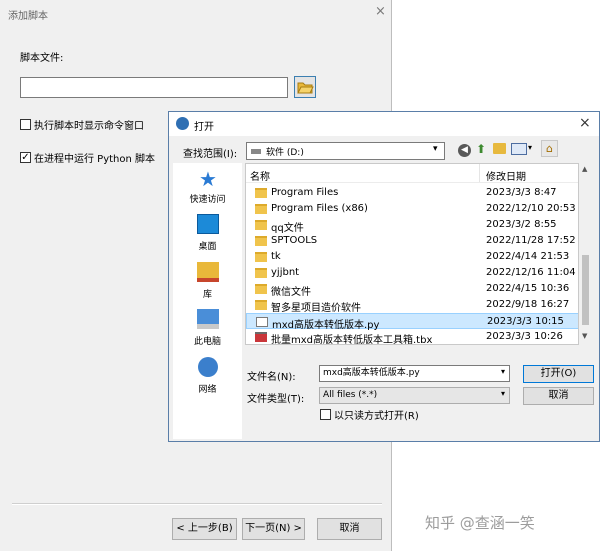 This screenshot has width=600, height=551. I want to click on scroll-up-icon: ▲, so click(584, 169).